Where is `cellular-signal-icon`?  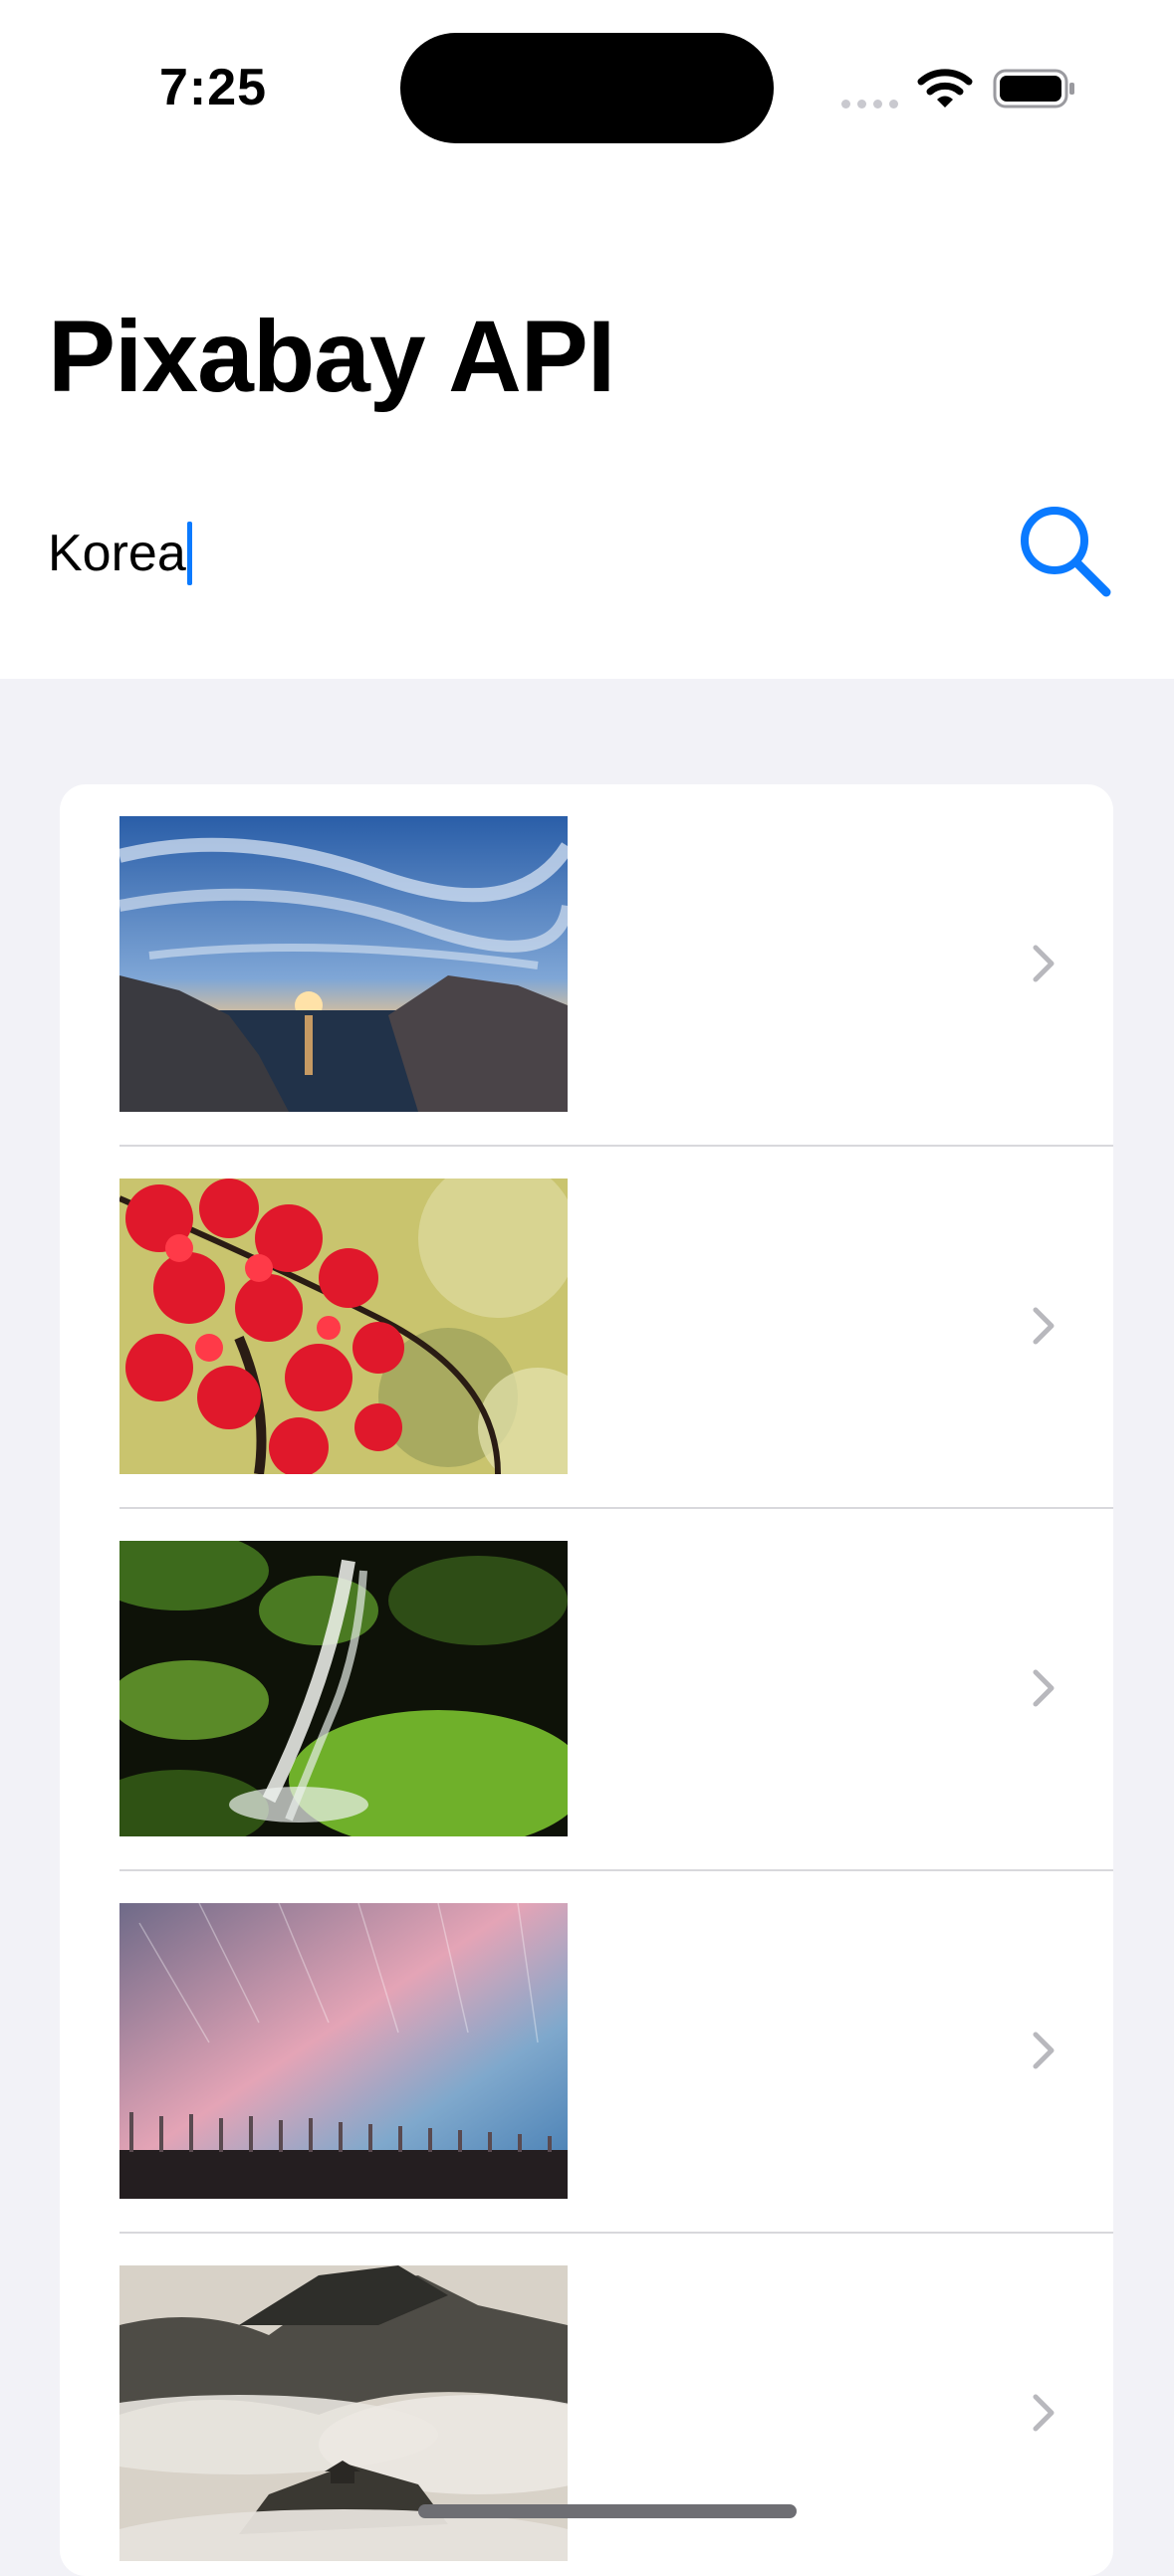 cellular-signal-icon is located at coordinates (873, 104).